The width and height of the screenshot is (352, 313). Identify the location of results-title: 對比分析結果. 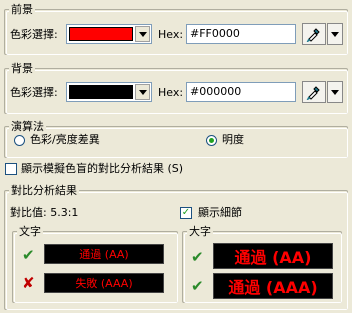
(44, 190).